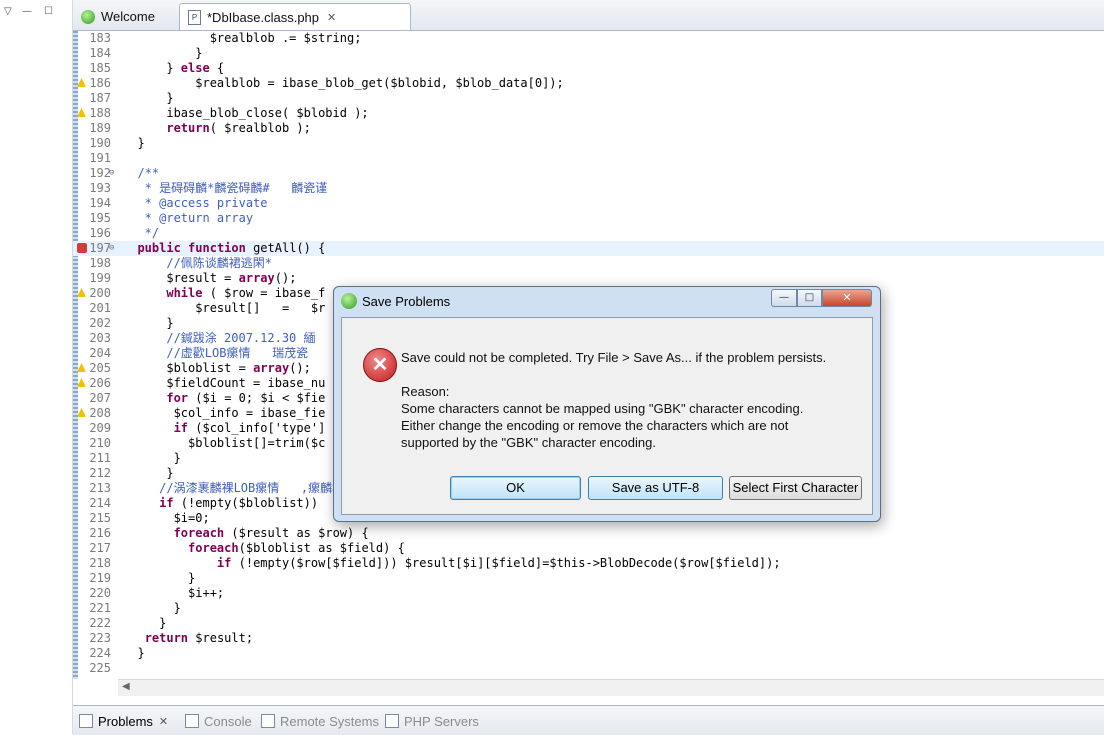 This screenshot has width=1104, height=735. Describe the element at coordinates (588, 158) in the screenshot. I see `code-line: 191` at that location.